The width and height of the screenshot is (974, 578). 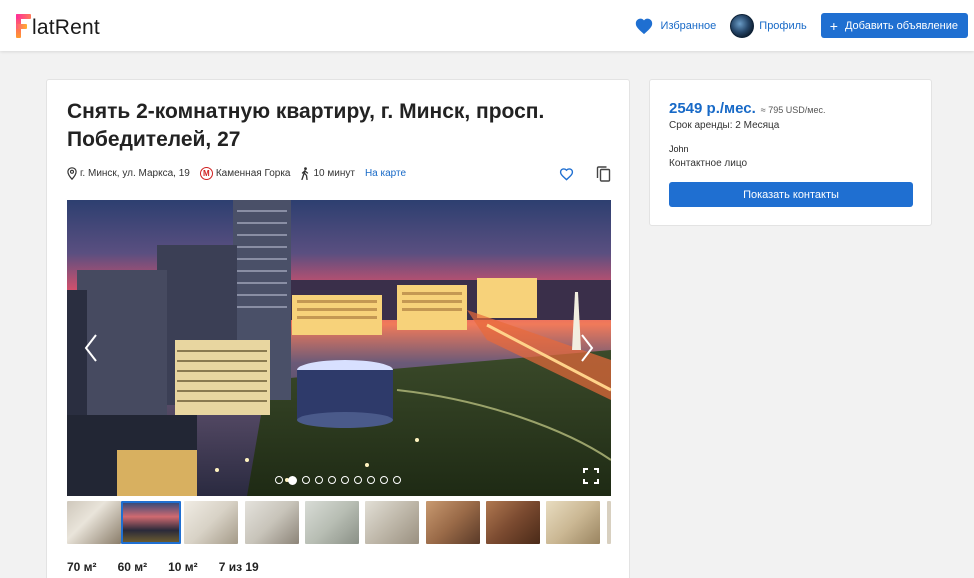 I want to click on logo-mark, so click(x=23, y=26).